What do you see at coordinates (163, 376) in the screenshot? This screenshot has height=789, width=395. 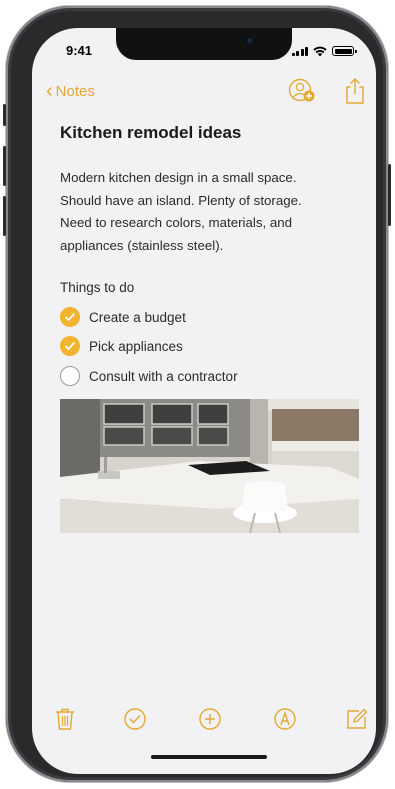 I see `checklist-item-label: Consult with a contractor` at bounding box center [163, 376].